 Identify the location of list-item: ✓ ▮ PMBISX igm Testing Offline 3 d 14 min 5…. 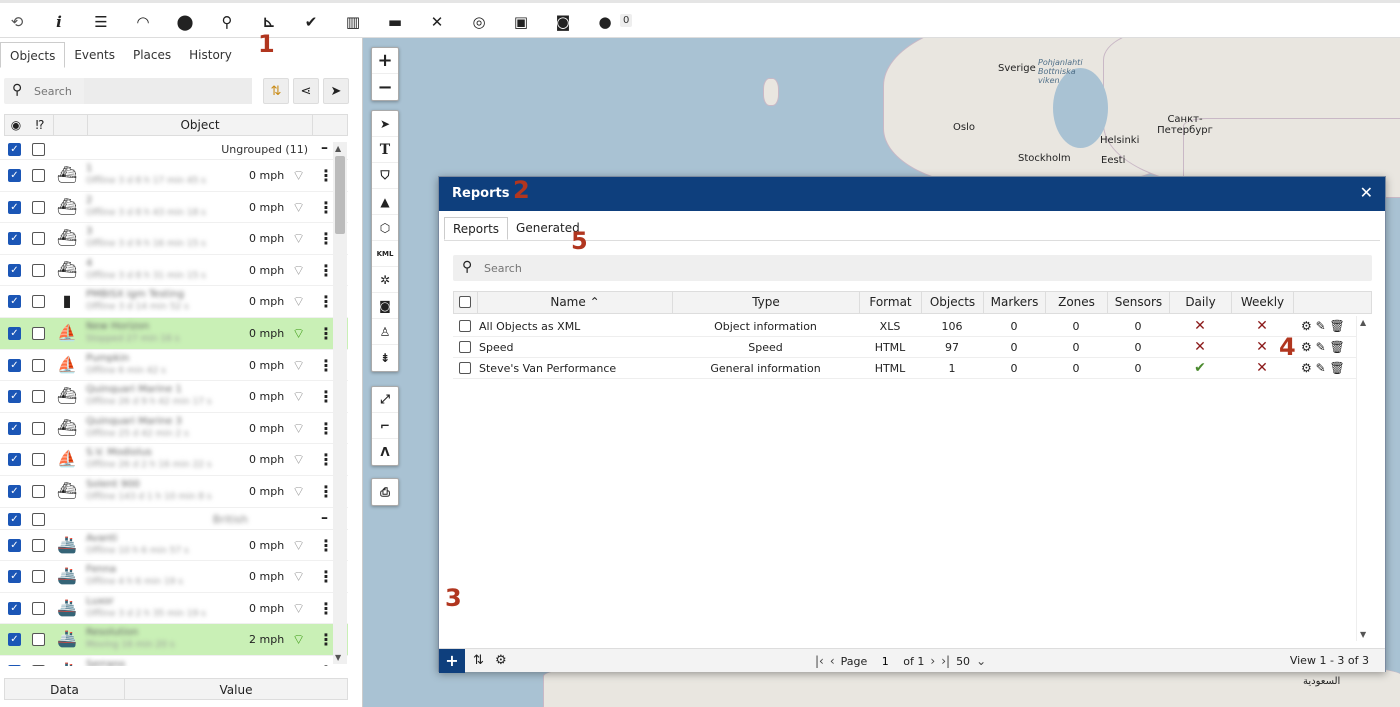
(174, 302).